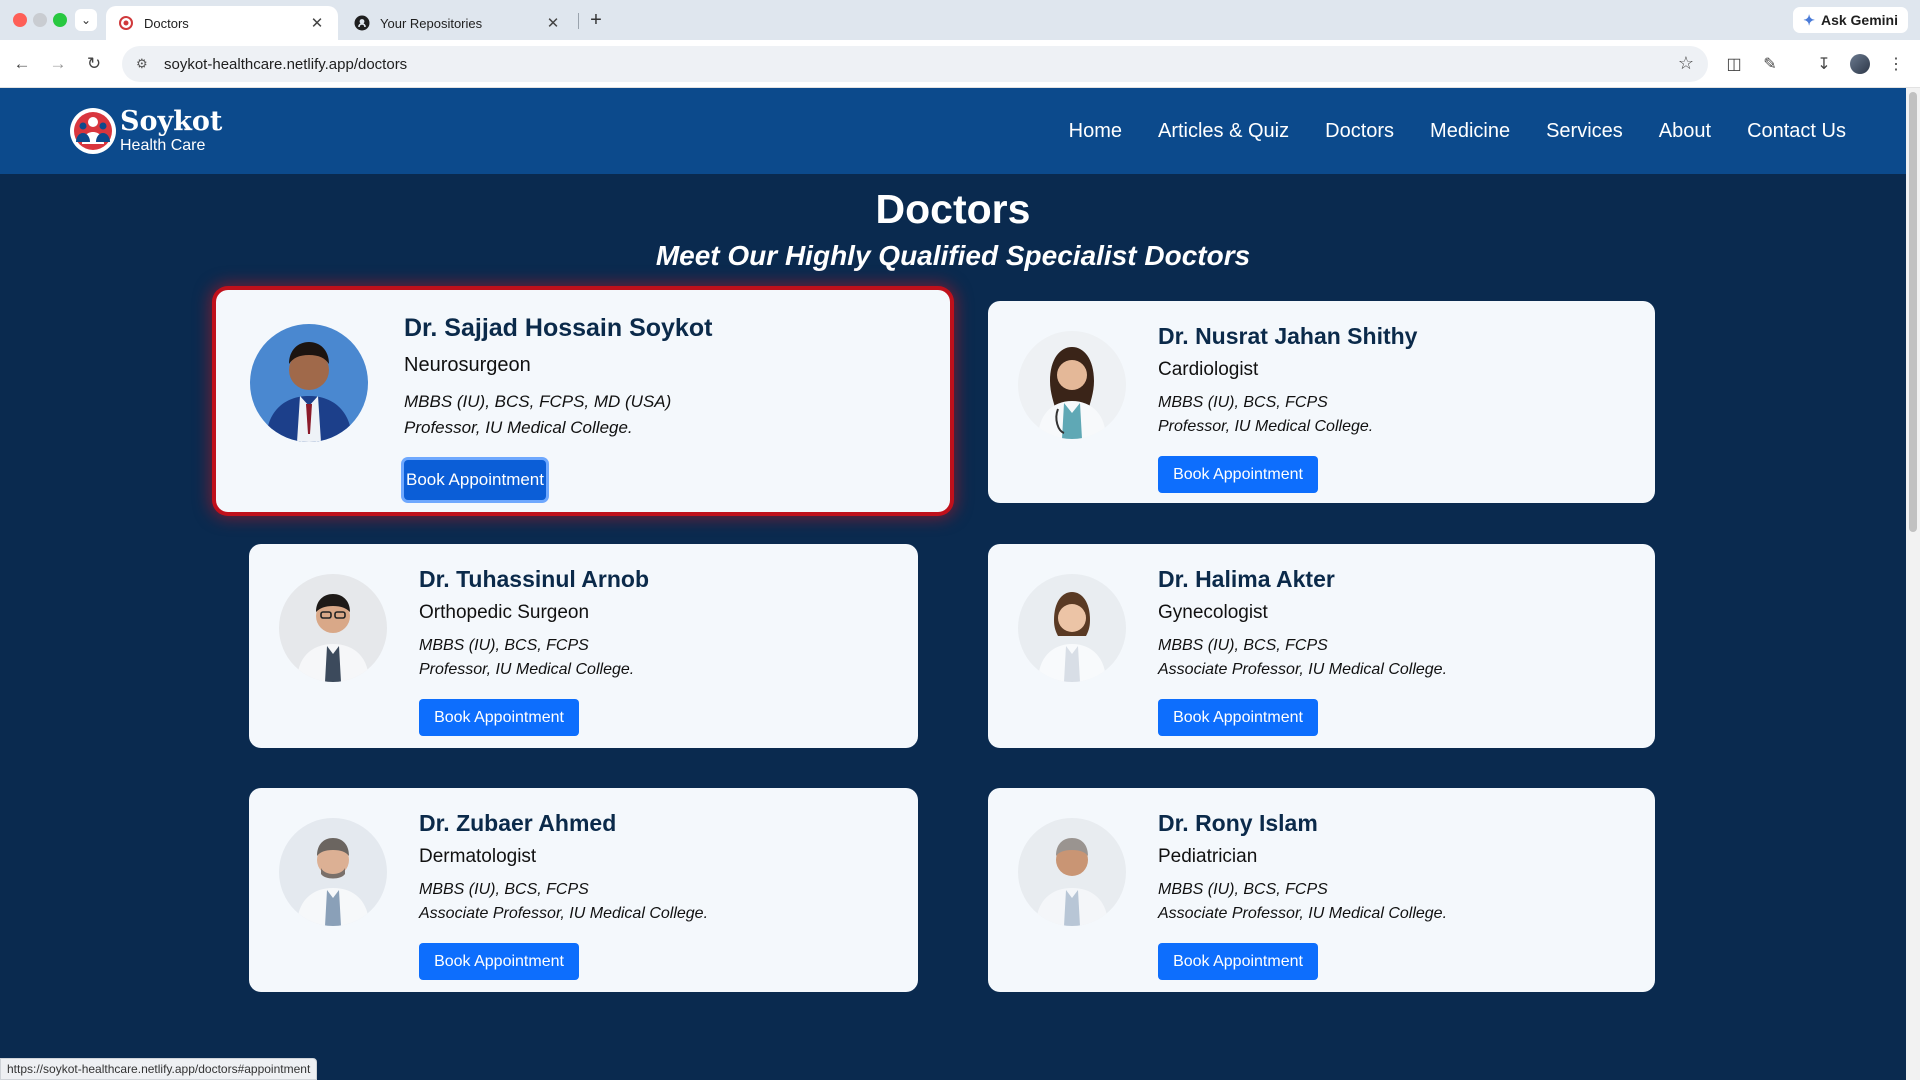  I want to click on doctor-name: Dr. Halima Akter, so click(1246, 579).